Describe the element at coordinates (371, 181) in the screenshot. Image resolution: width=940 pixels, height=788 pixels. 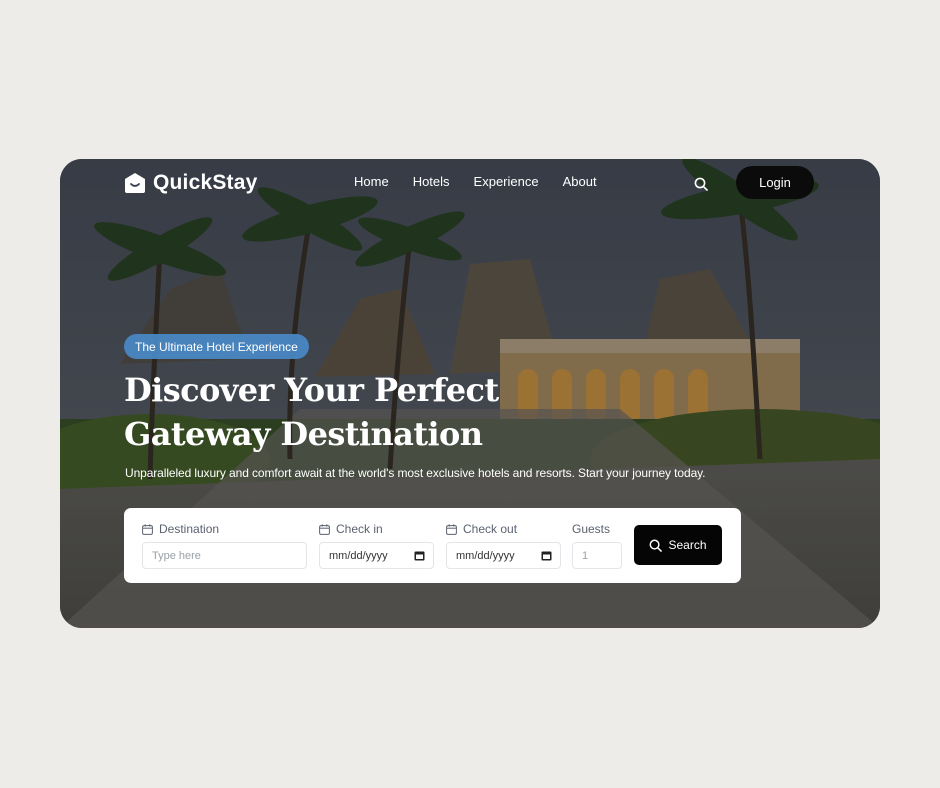
I see `nav-home: Home` at that location.